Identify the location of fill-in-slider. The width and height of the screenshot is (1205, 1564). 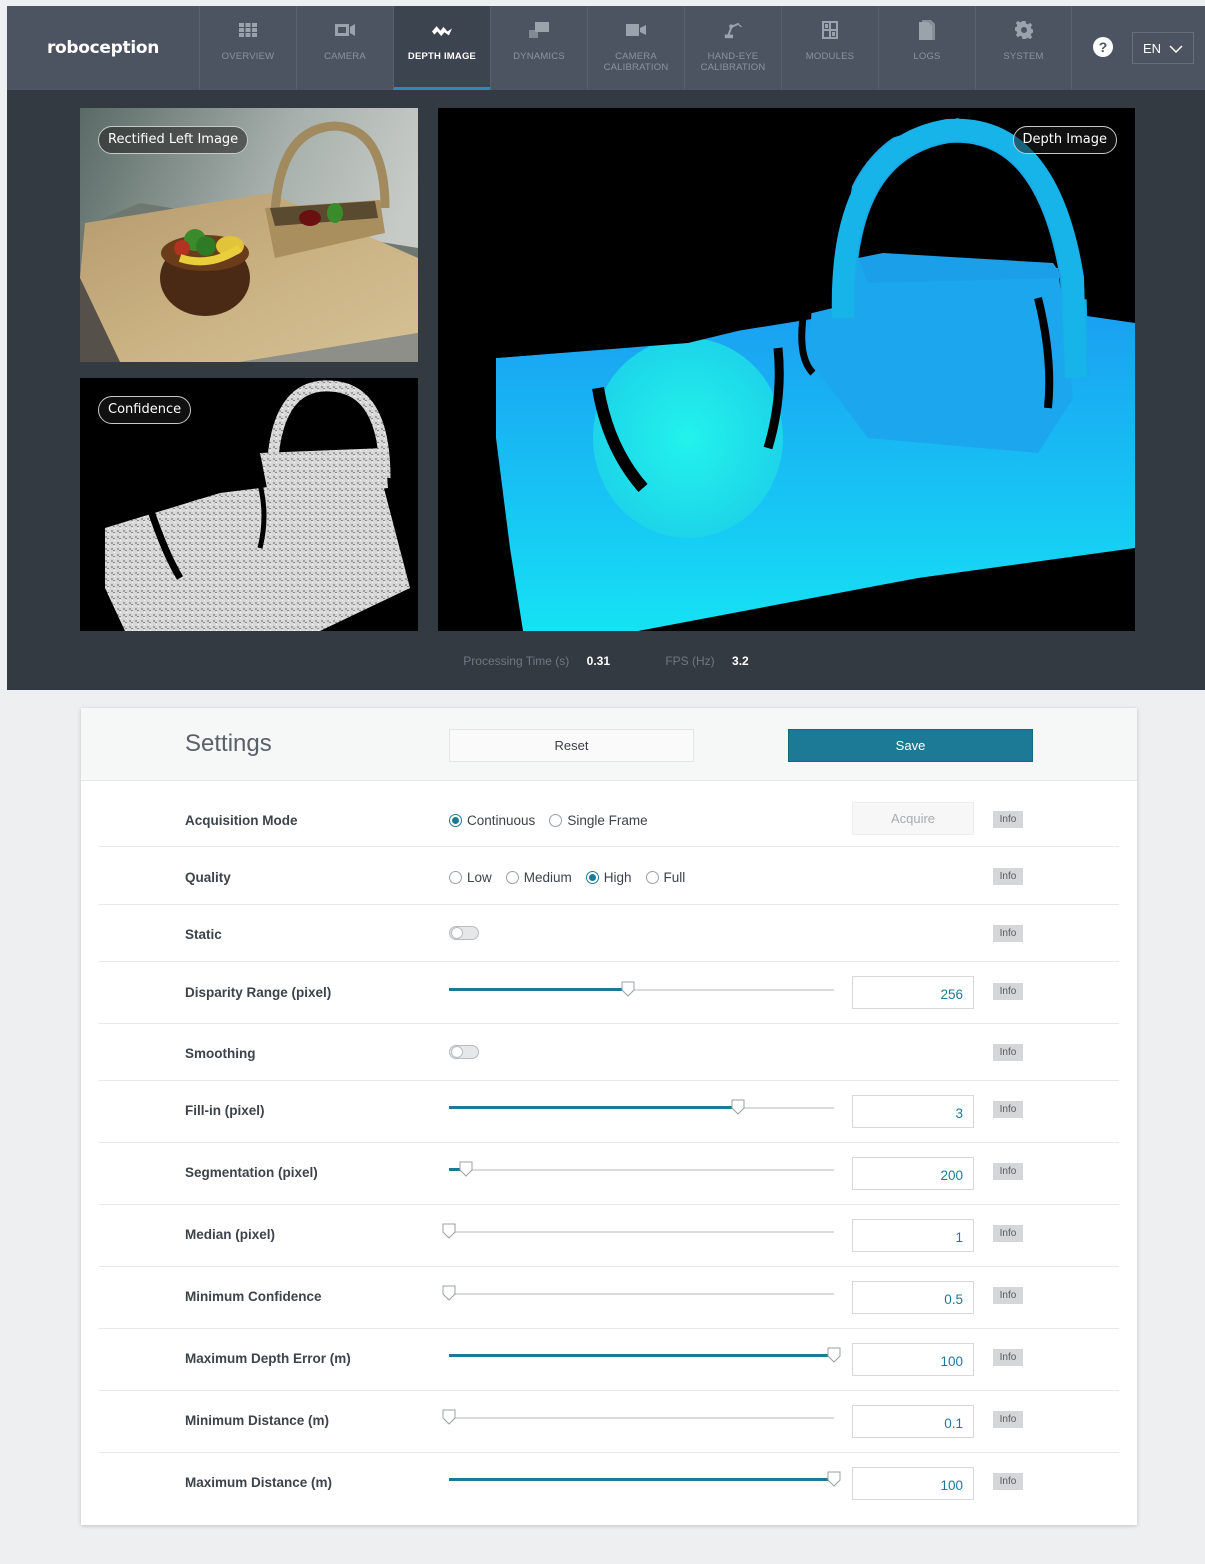
(641, 1108).